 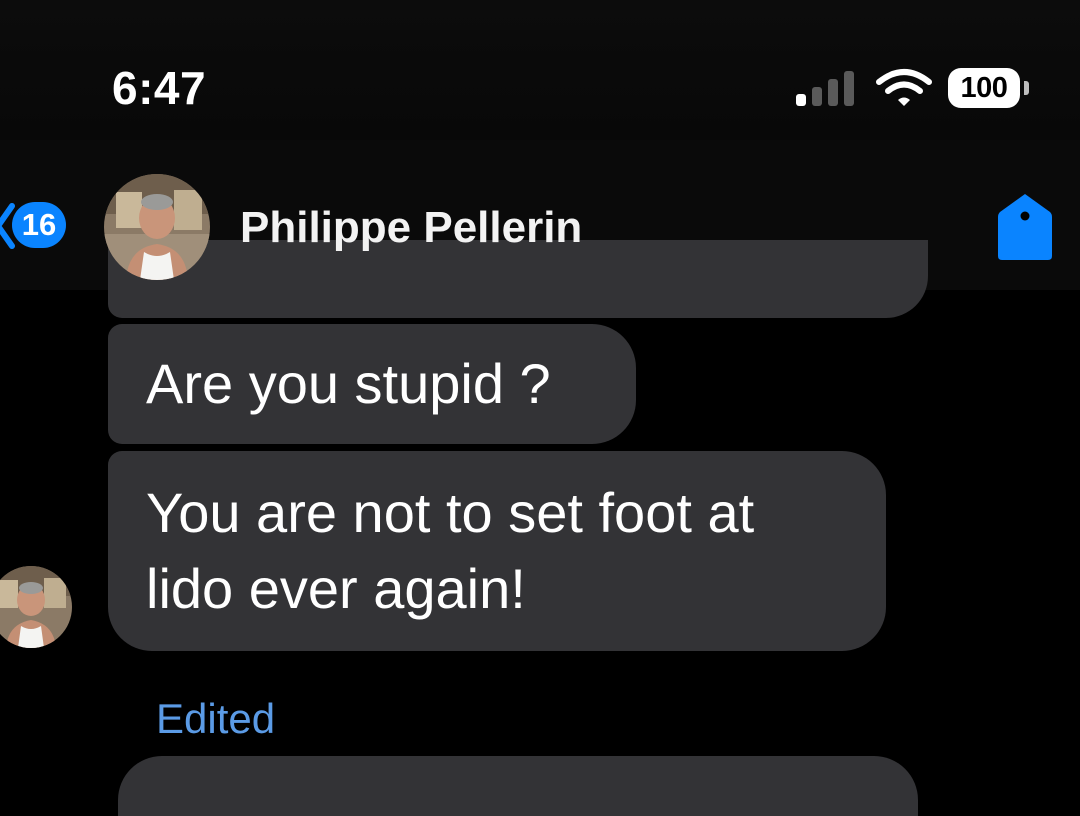 I want to click on edited-label: Edited, so click(x=216, y=718).